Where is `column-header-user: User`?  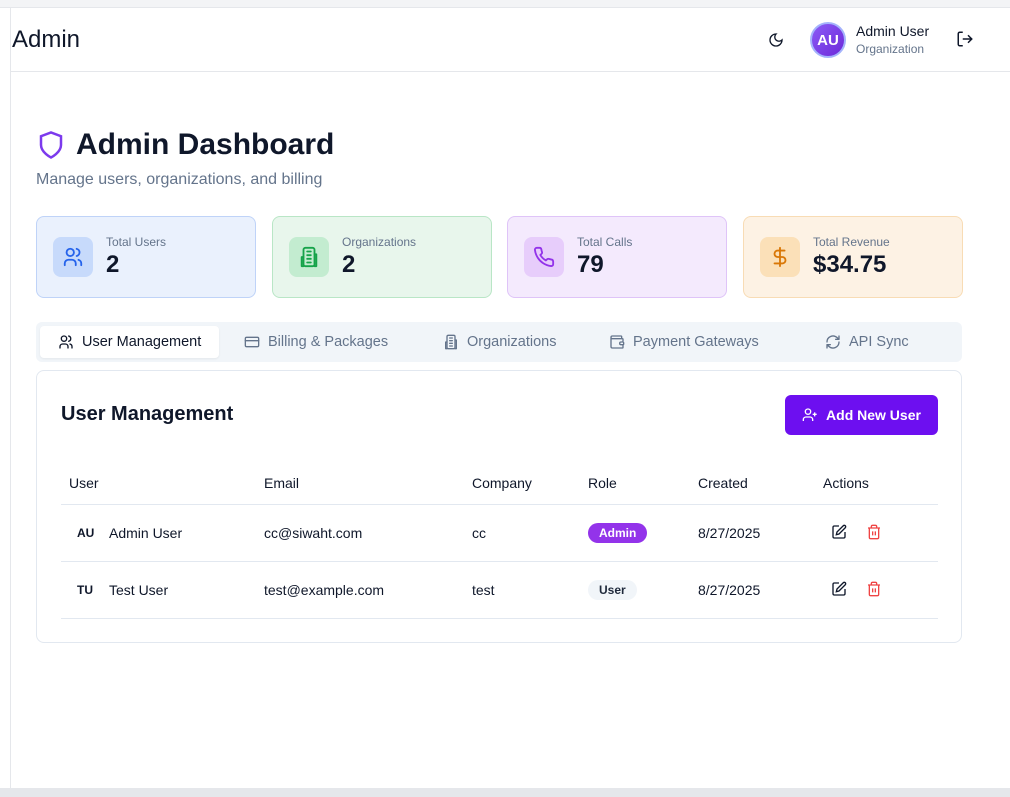 column-header-user: User is located at coordinates (84, 482).